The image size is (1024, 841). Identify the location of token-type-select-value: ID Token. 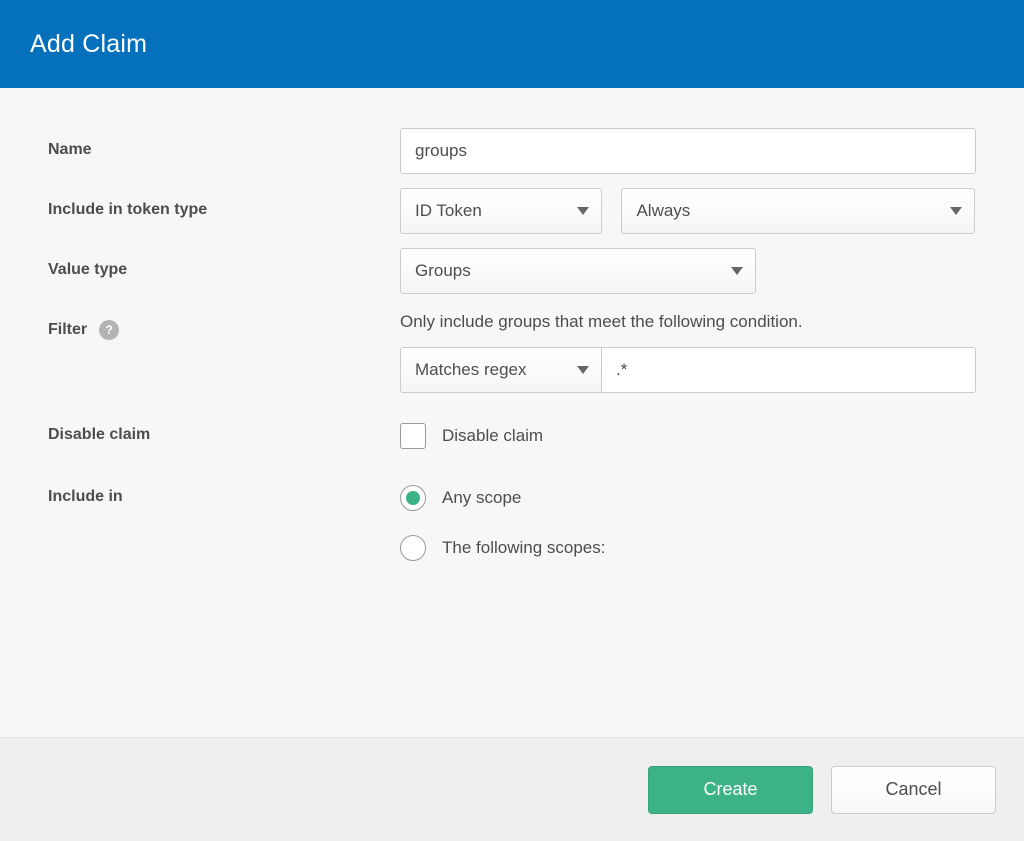
(448, 210).